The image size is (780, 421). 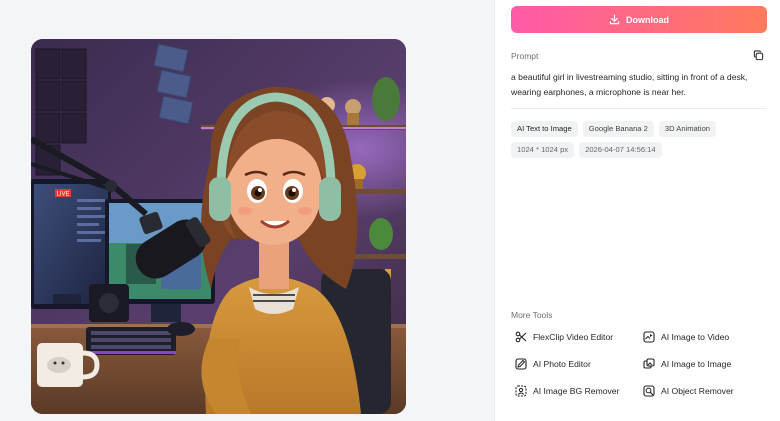 I want to click on tag-model-type: AI Text to Image, so click(x=544, y=129).